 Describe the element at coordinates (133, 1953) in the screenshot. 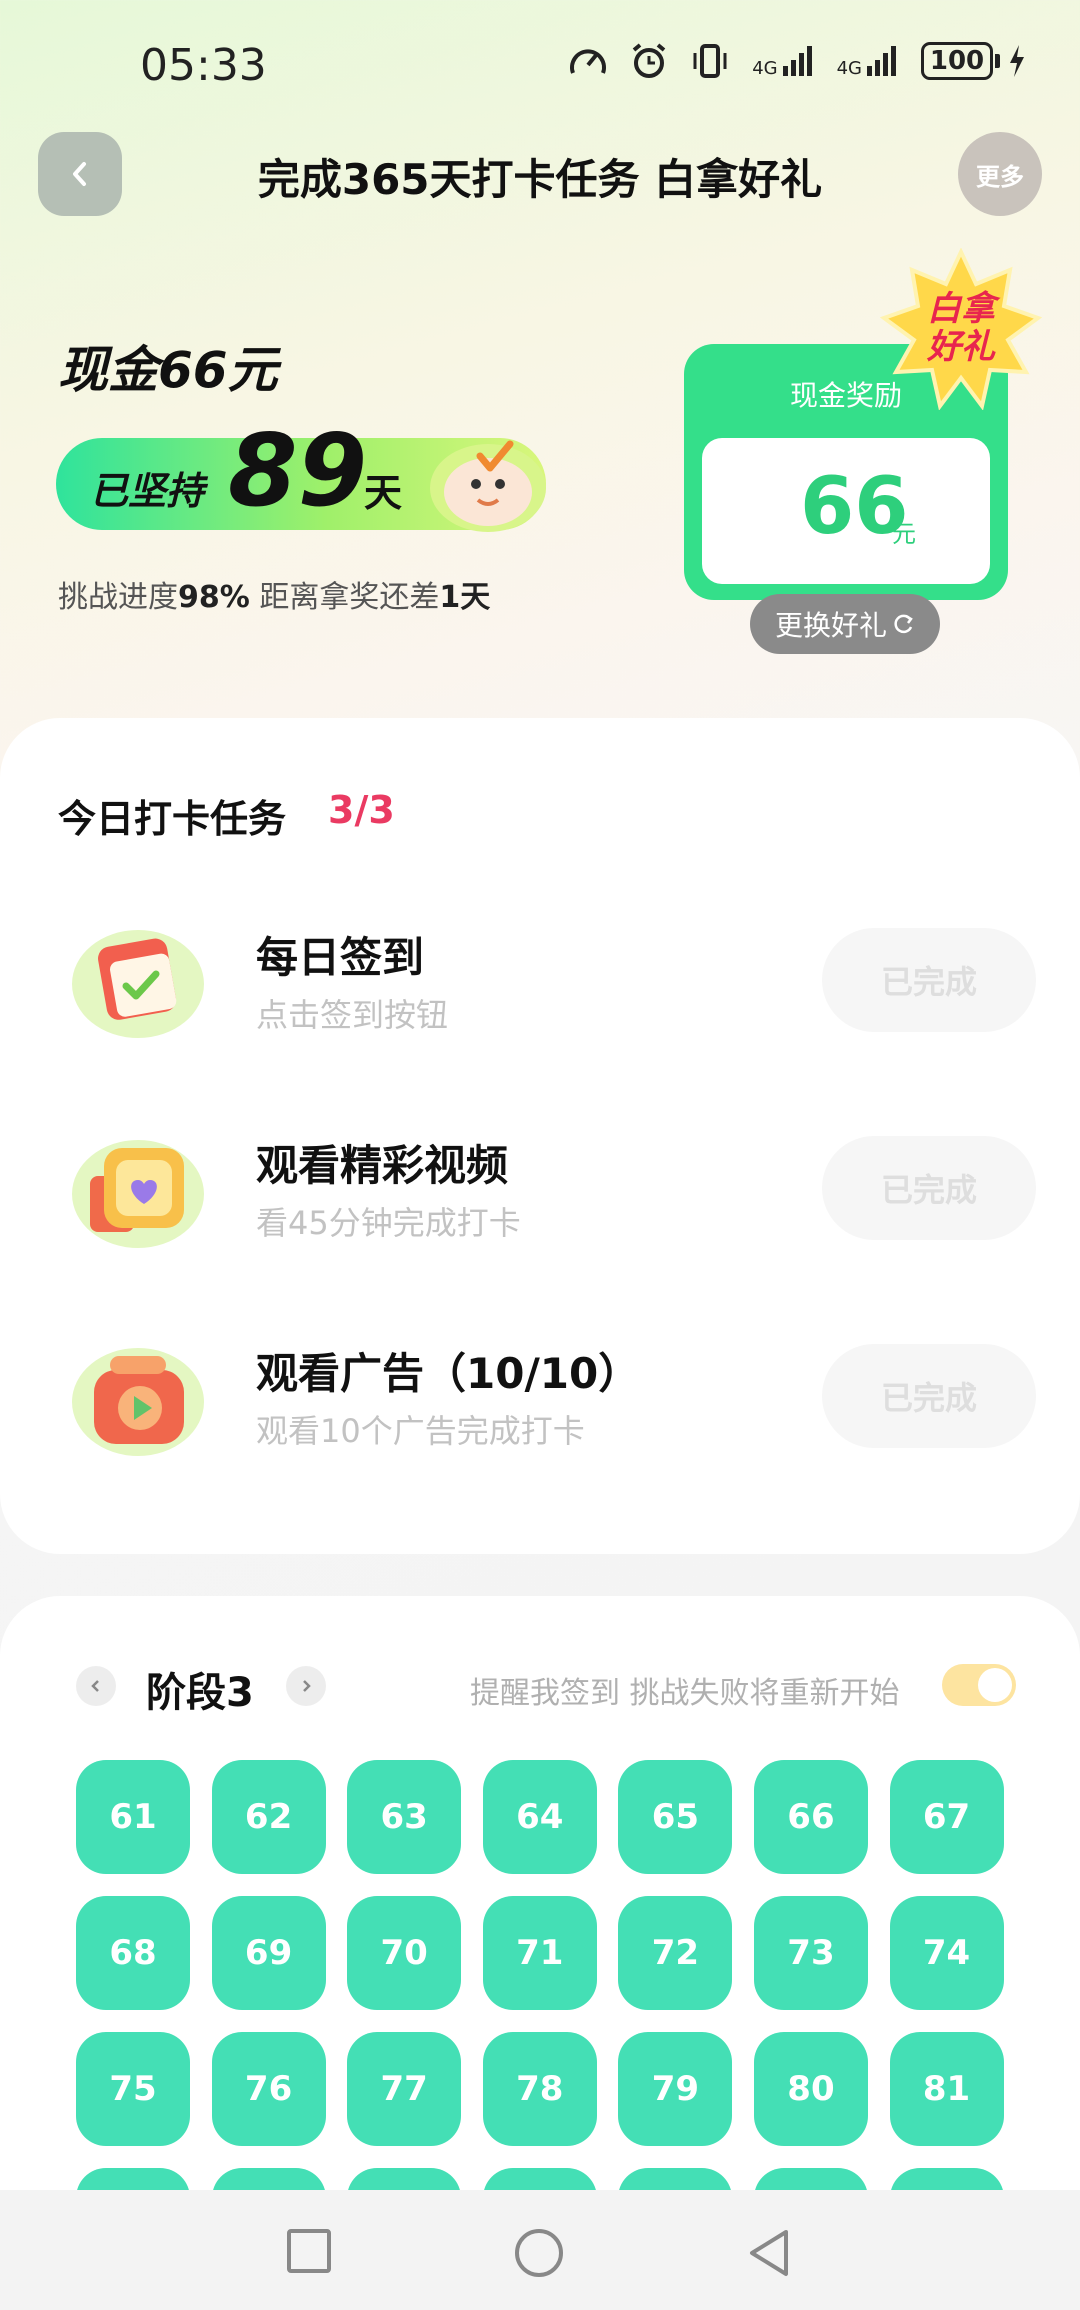

I see `day-cell: 68` at that location.